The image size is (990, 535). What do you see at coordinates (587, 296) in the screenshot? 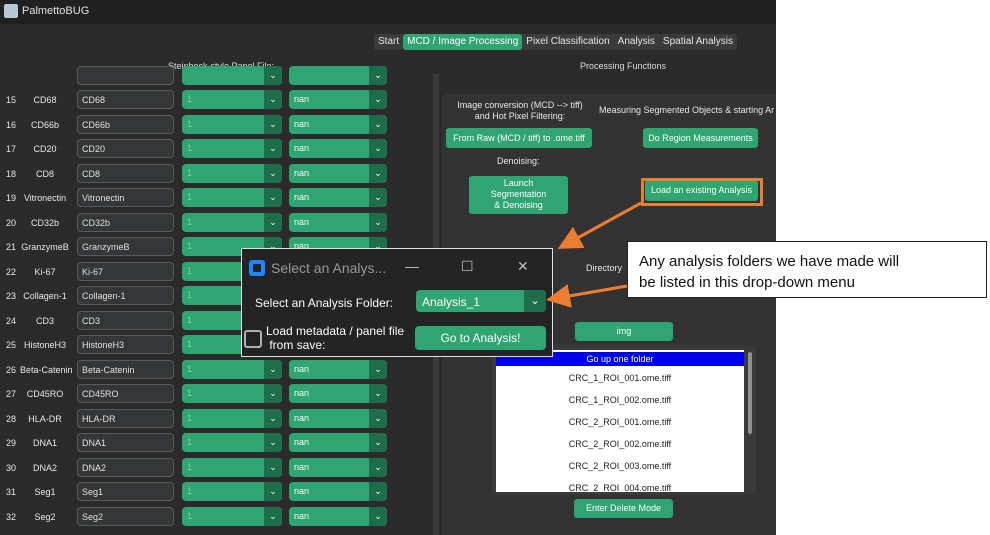
I see `arrow-to-dropdown` at bounding box center [587, 296].